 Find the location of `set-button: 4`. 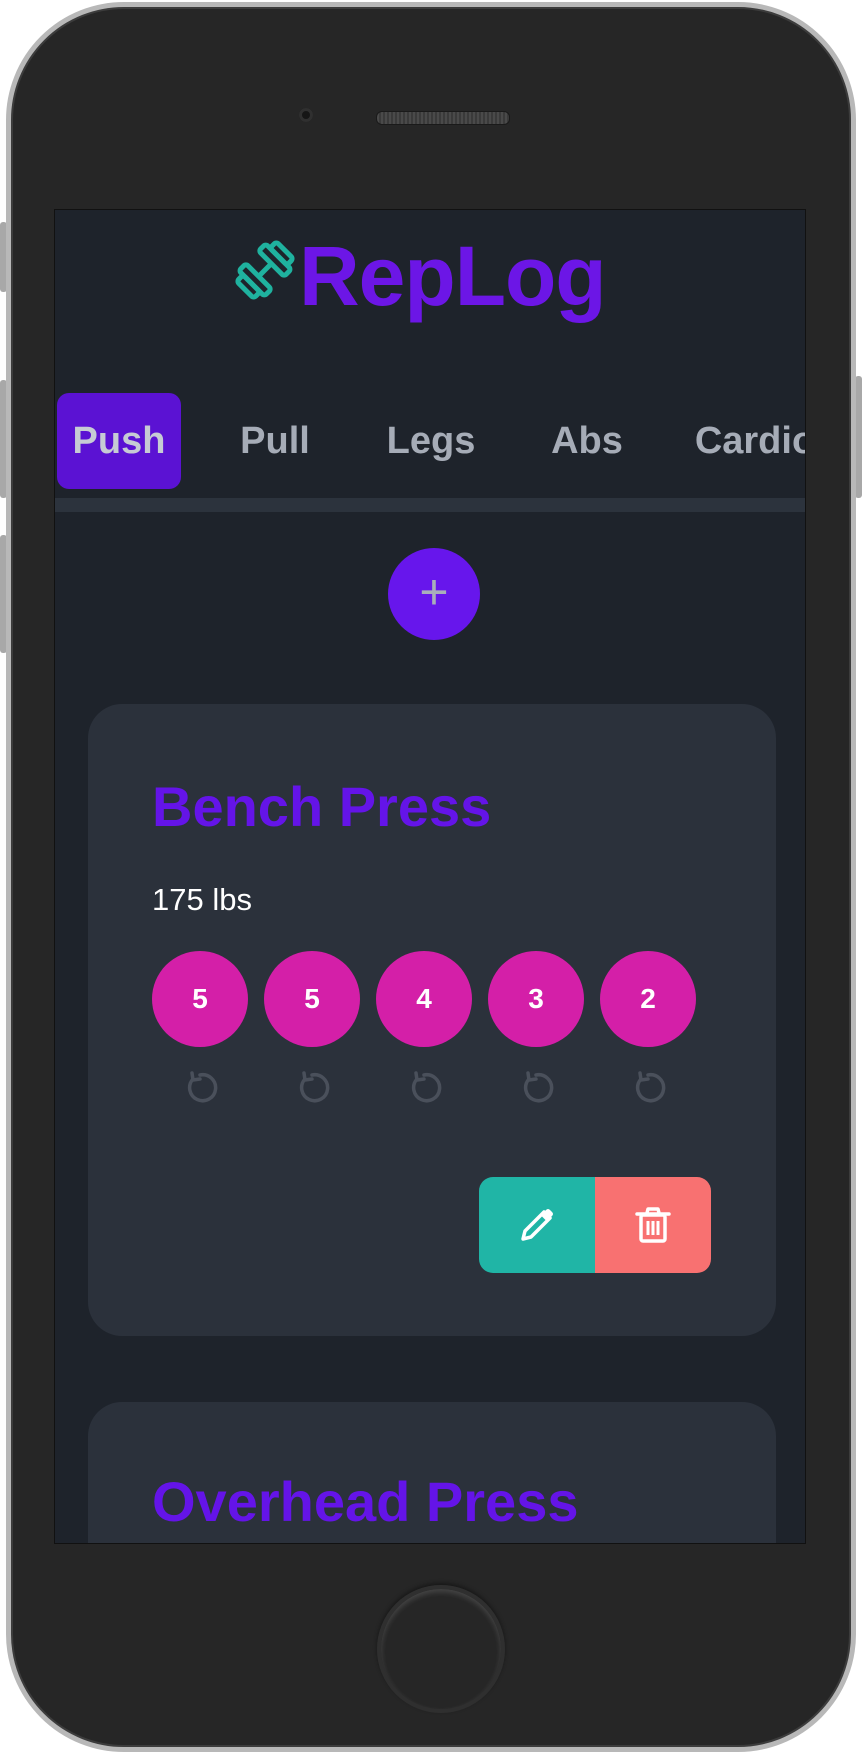

set-button: 4 is located at coordinates (424, 999).